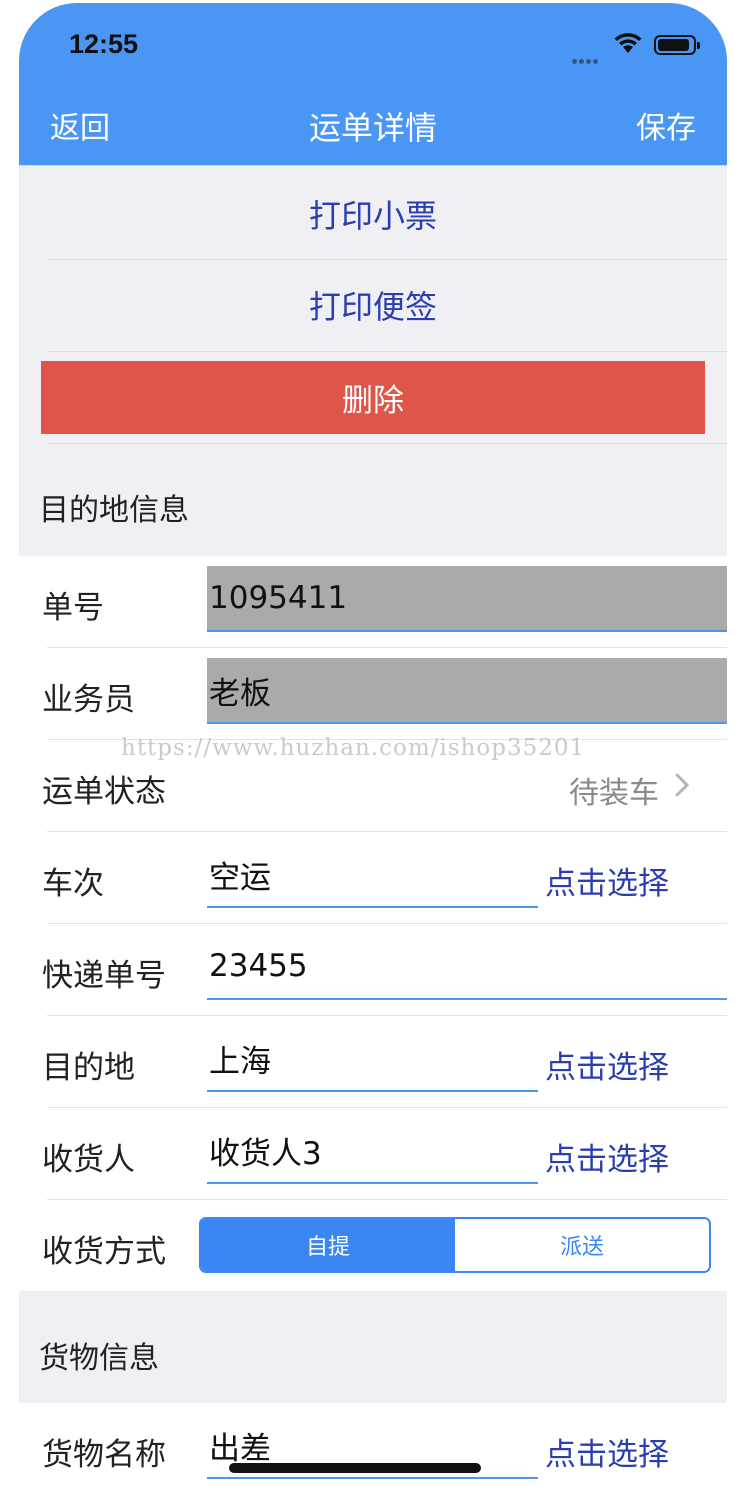  What do you see at coordinates (355, 1468) in the screenshot?
I see `home-indicator` at bounding box center [355, 1468].